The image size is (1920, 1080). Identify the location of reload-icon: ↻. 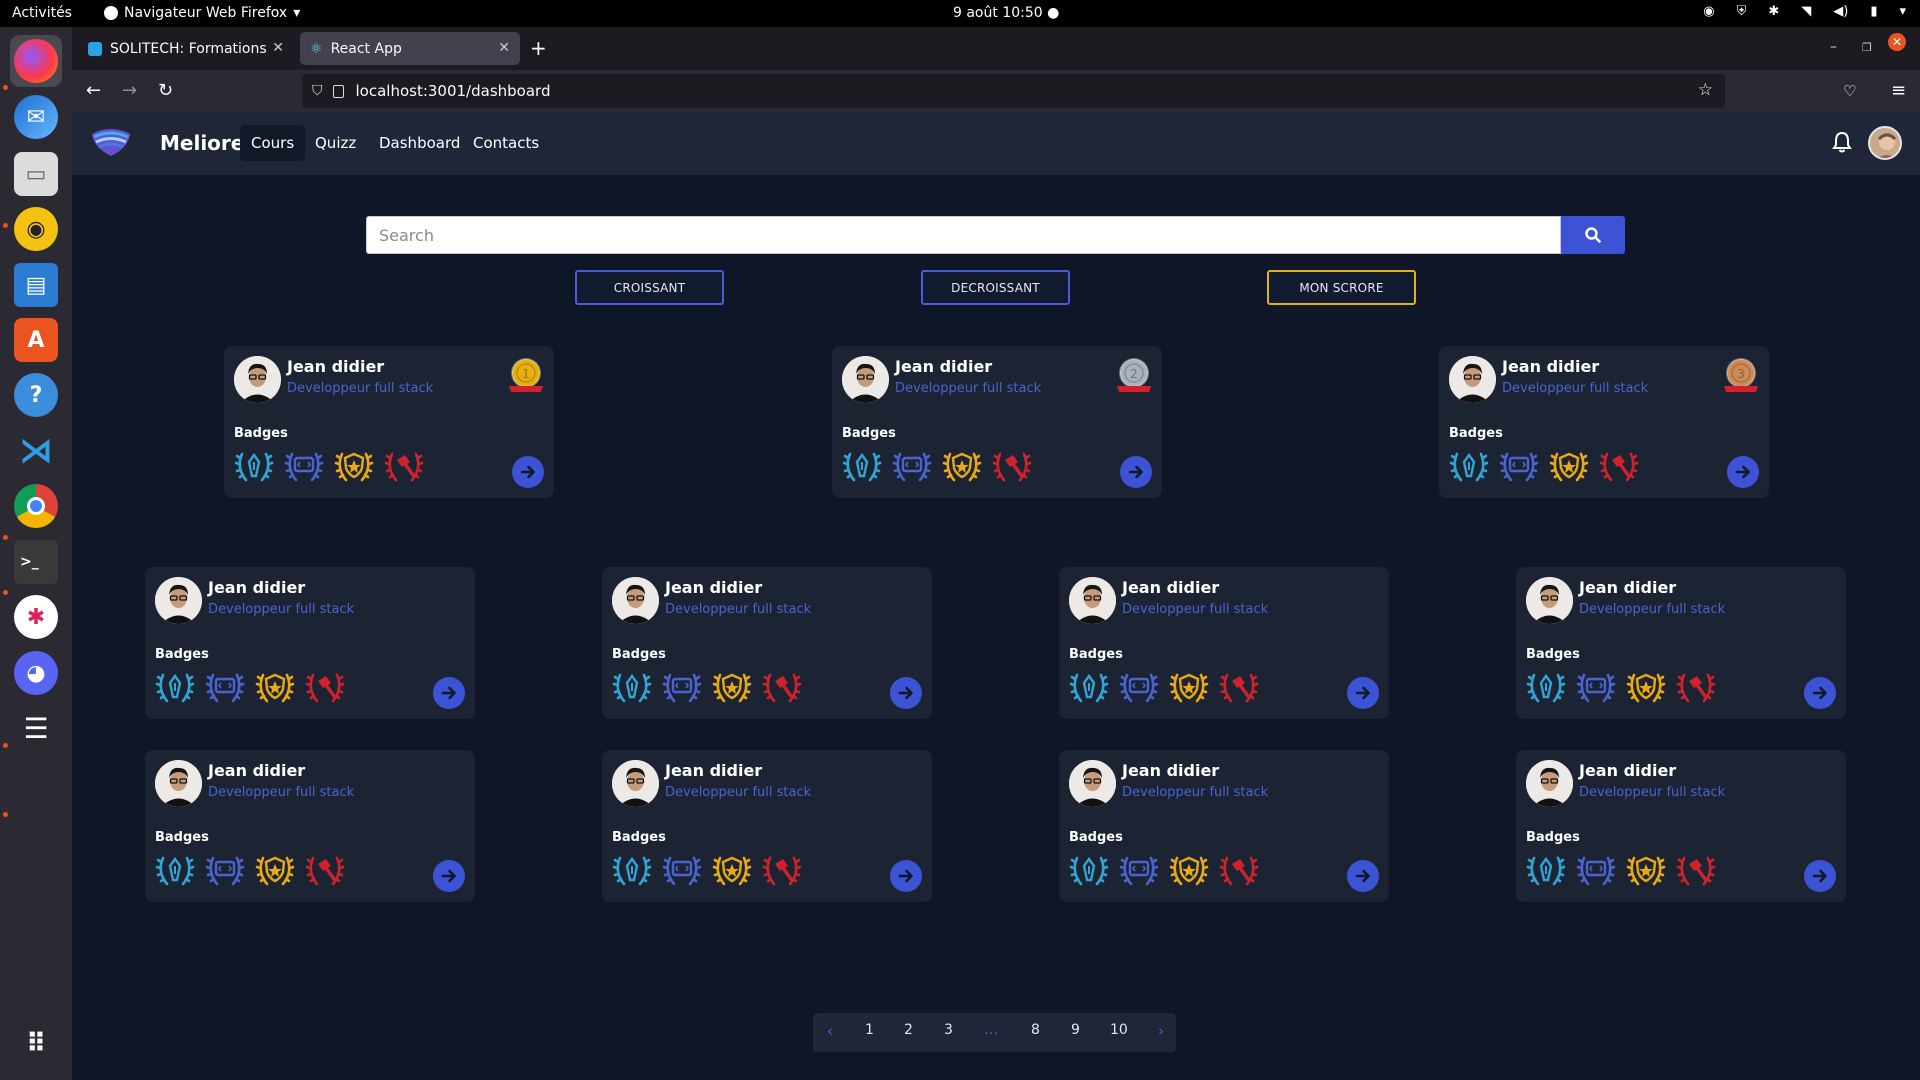
(165, 90).